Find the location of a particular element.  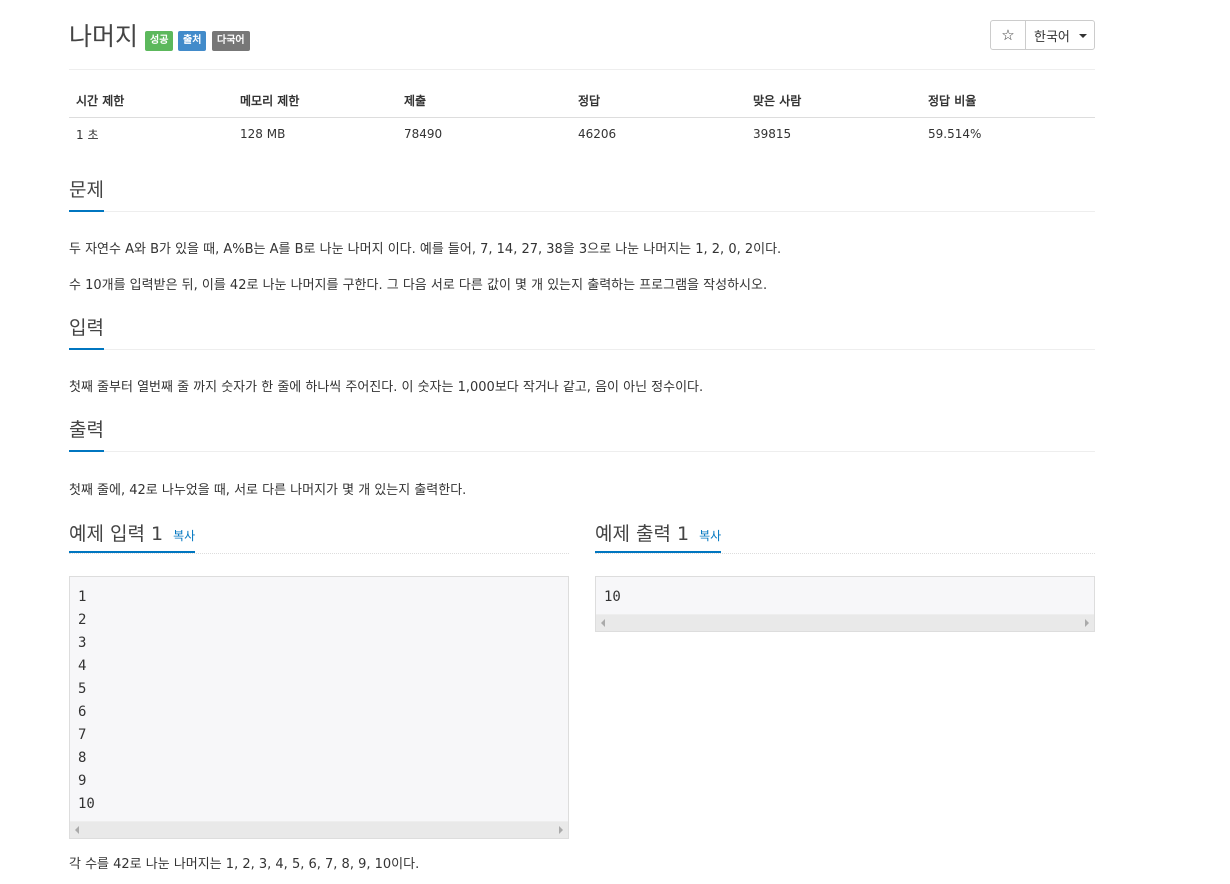

table-header-row: 시간 제한 메모리 제한 제출 정답 맞은 사람 정답 비율 is located at coordinates (582, 101).